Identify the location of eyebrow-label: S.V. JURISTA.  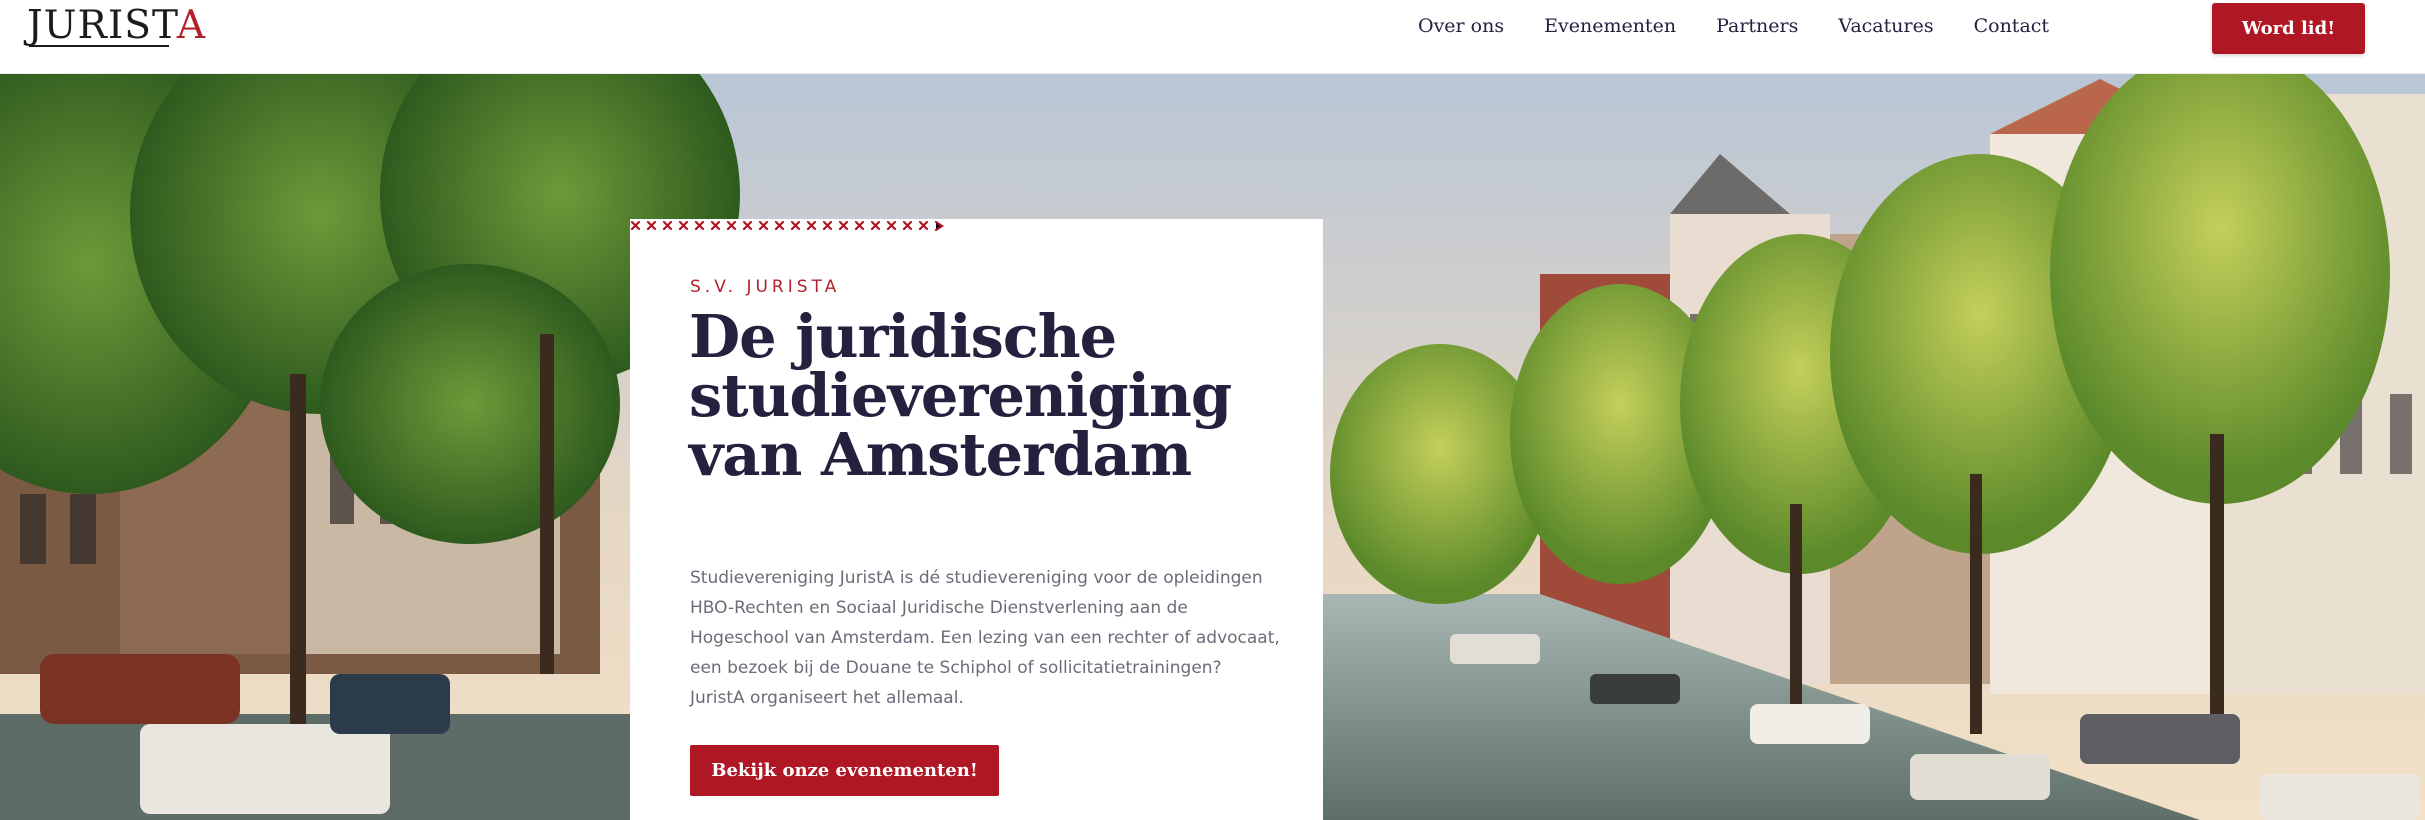
(765, 287).